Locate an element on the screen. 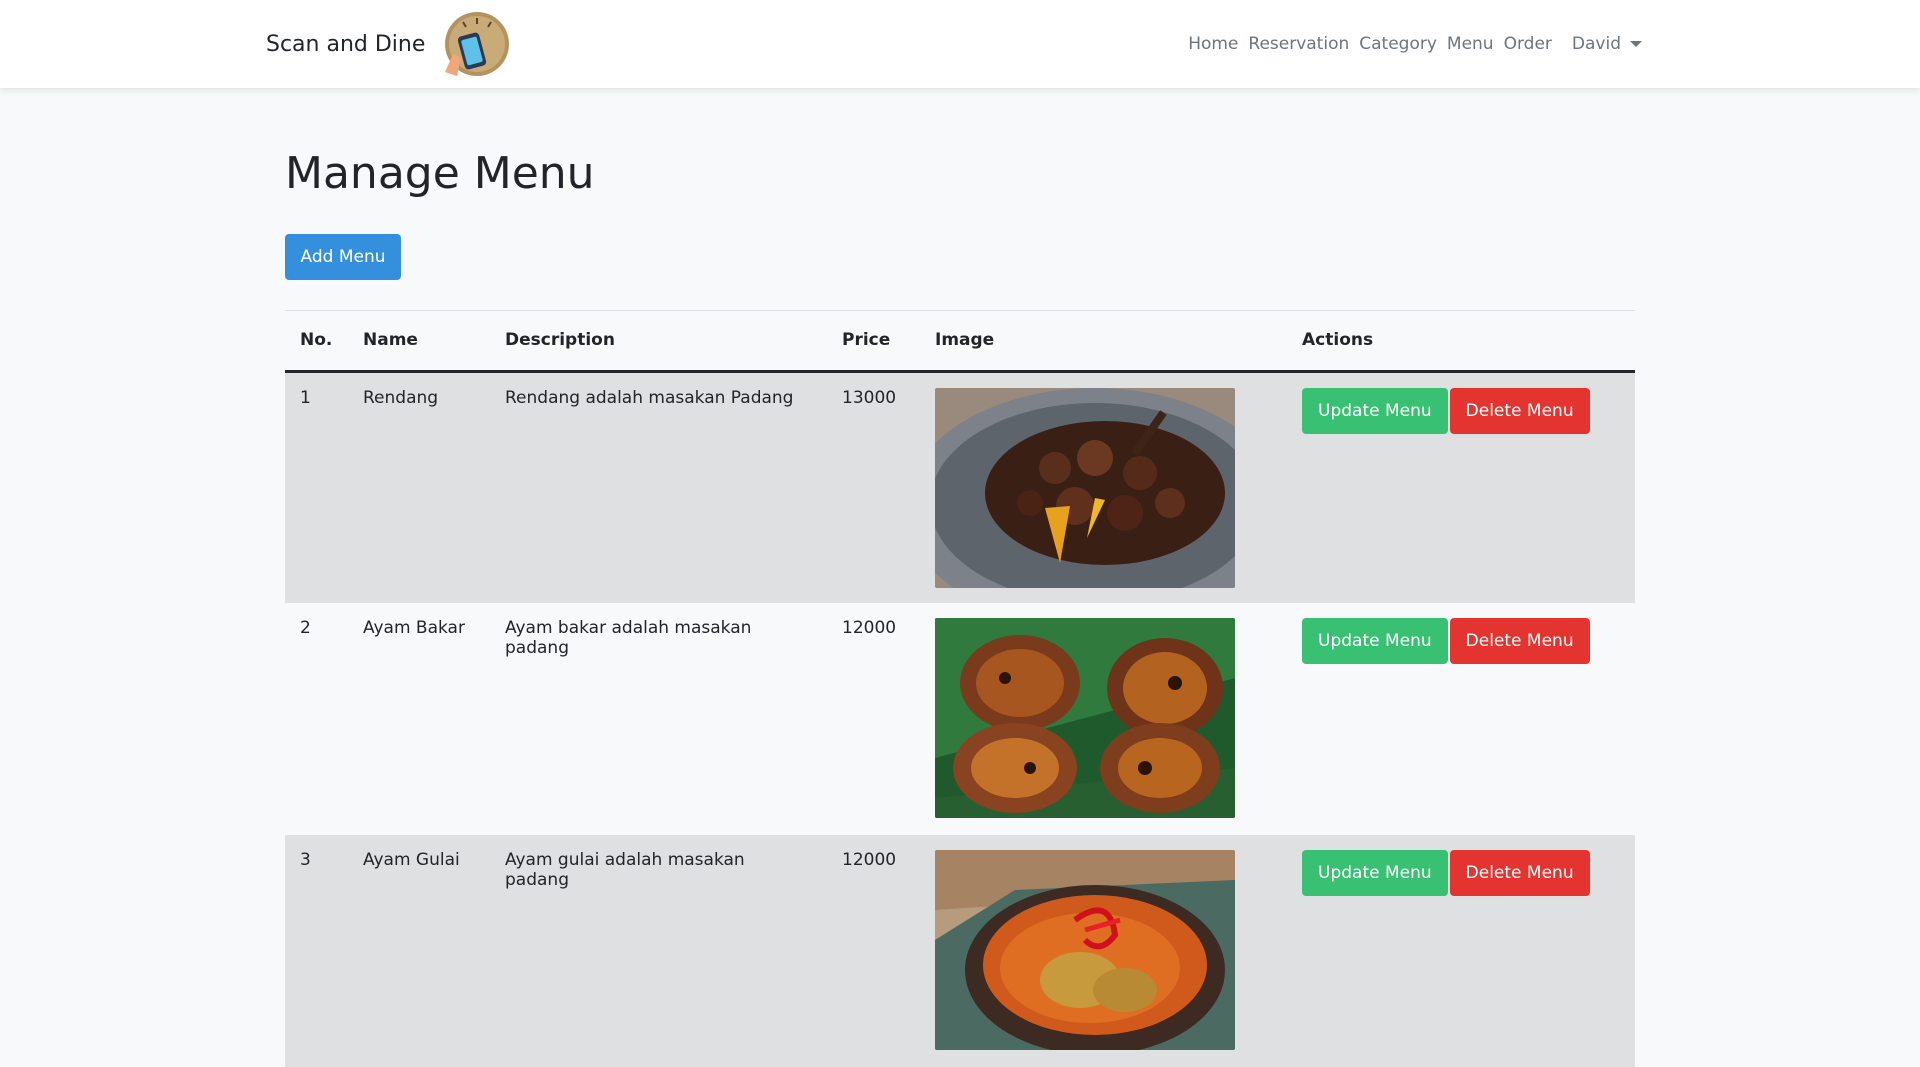 This screenshot has height=1067, width=1920. cell-no: 2 is located at coordinates (305, 628).